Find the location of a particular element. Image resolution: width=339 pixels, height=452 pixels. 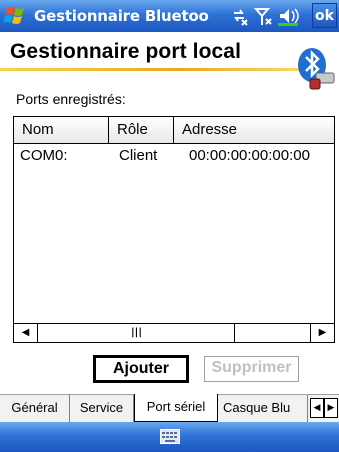

title-bar: Gestionnaire Bluetoo ok is located at coordinates (169, 16).